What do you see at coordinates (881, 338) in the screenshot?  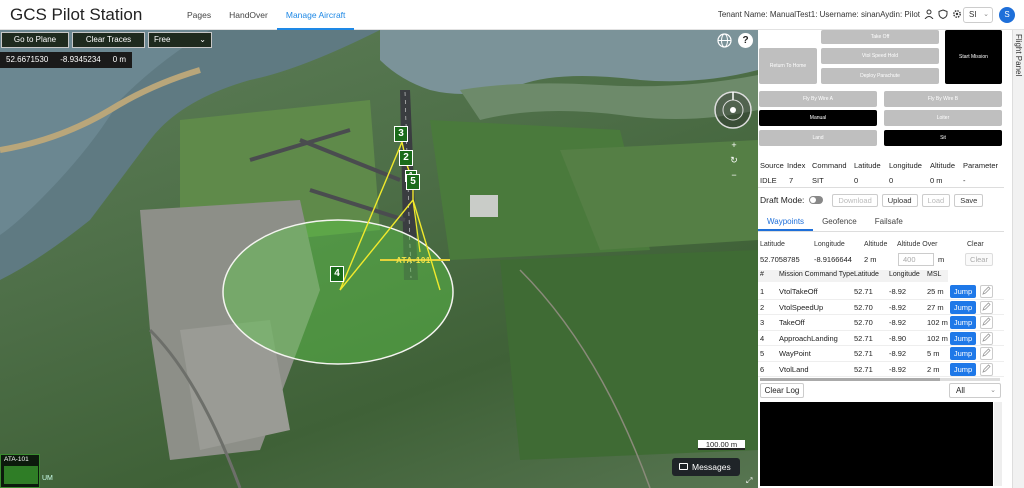 I see `table-row: 4 ApproachLanding 52.71 -8.90 102 m Jump` at bounding box center [881, 338].